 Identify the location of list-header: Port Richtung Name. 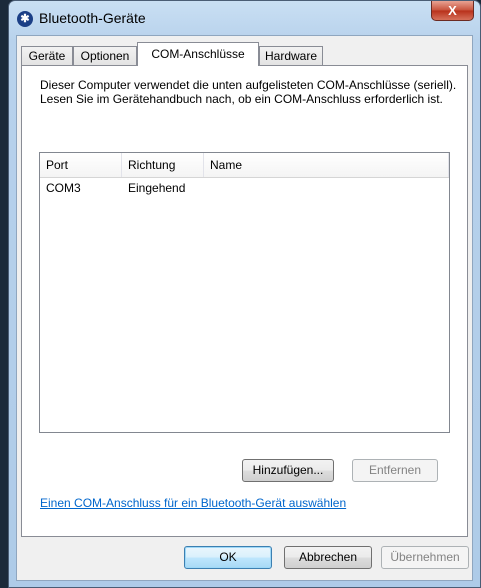
(244, 165).